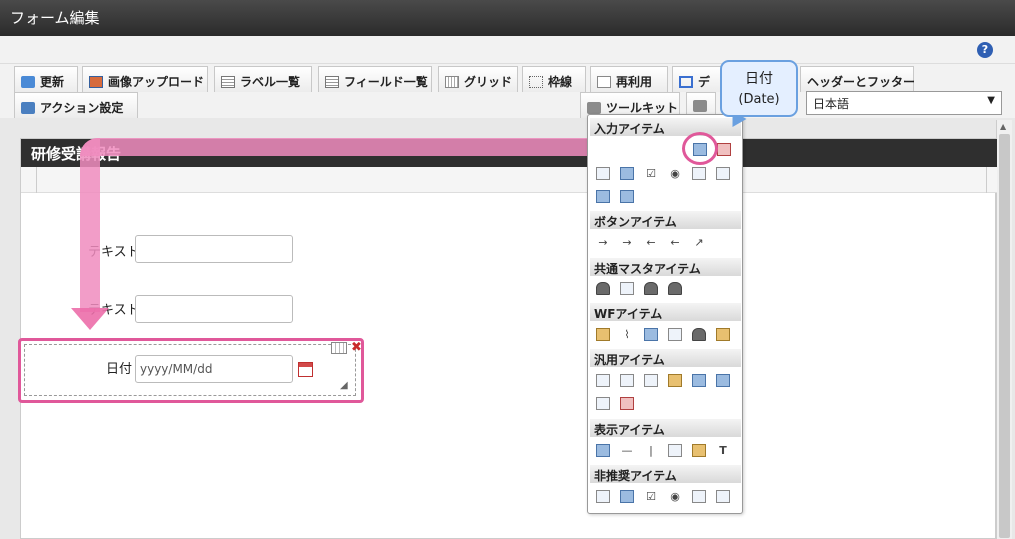  Describe the element at coordinates (831, 104) in the screenshot. I see `language-value: 日本語` at that location.